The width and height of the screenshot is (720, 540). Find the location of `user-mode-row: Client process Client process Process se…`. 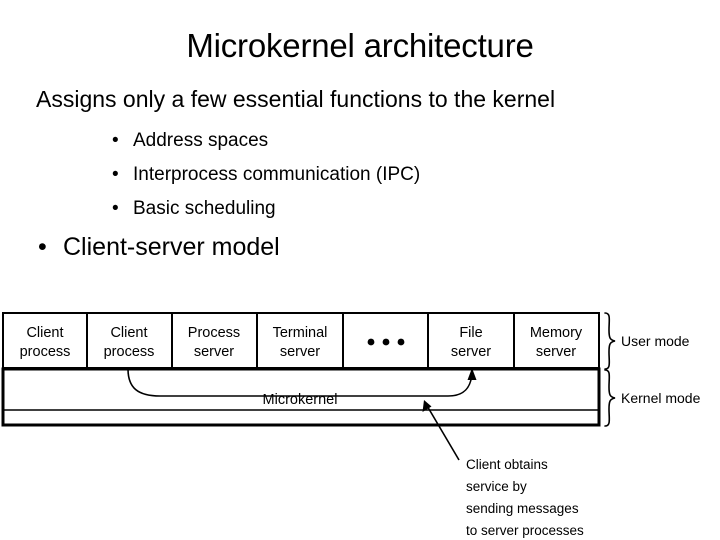

user-mode-row: Client process Client process Process se… is located at coordinates (301, 340).